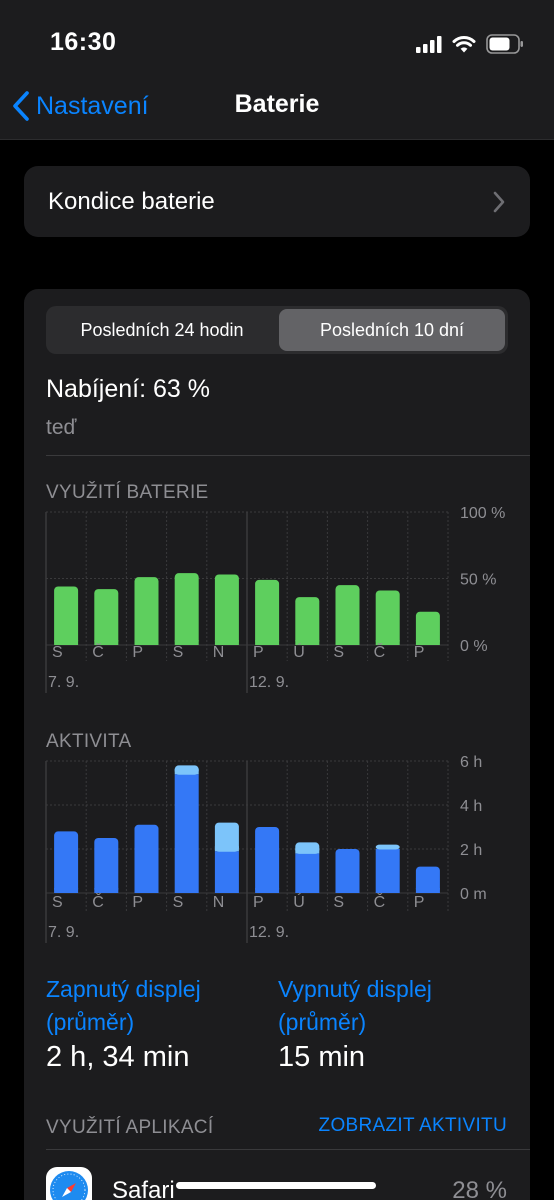 The image size is (554, 1200). What do you see at coordinates (322, 1057) in the screenshot?
I see `screen-off-value: 15 min` at bounding box center [322, 1057].